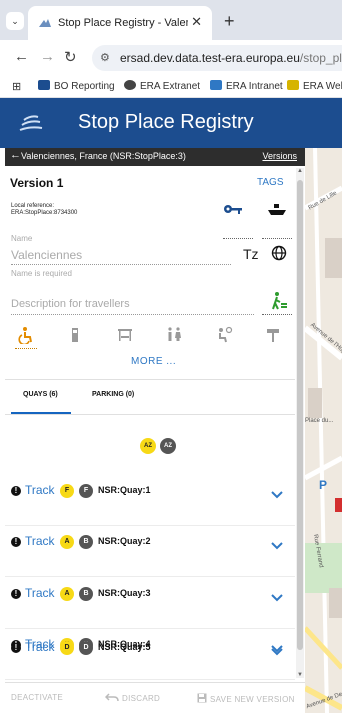 The width and height of the screenshot is (342, 713). I want to click on sort-az-yellow-button: AZ, so click(148, 446).